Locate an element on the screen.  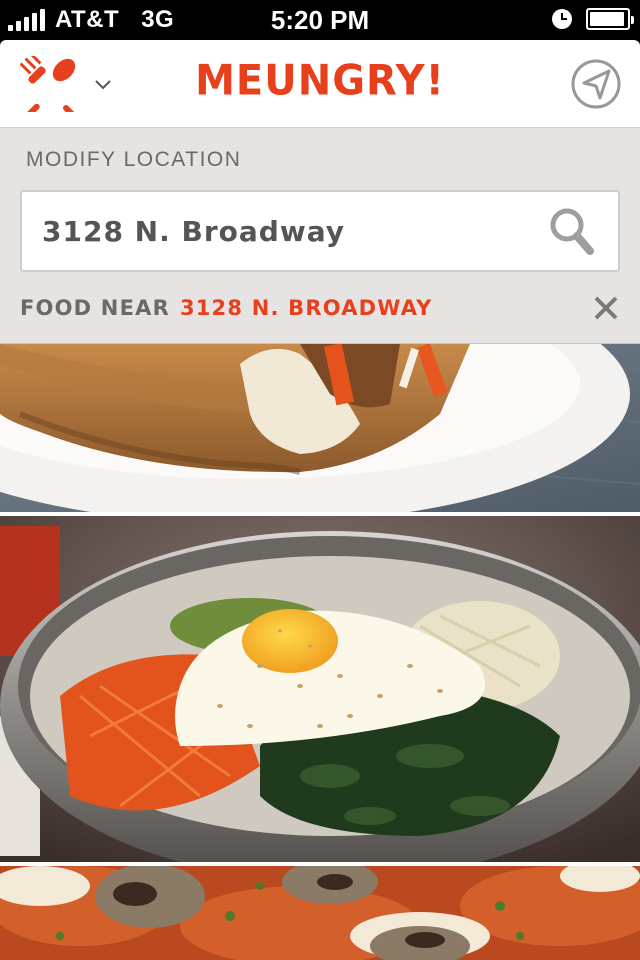
mushroom-pizza-photo is located at coordinates (320, 913).